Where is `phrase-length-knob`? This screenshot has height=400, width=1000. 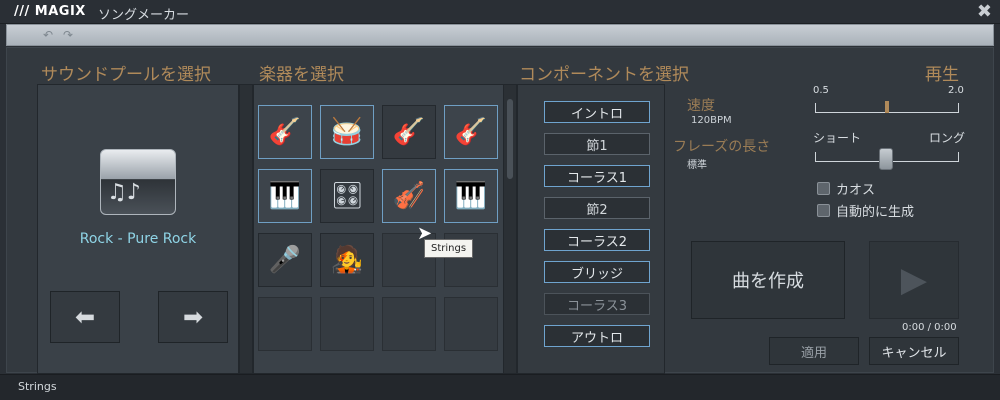
phrase-length-knob is located at coordinates (886, 159).